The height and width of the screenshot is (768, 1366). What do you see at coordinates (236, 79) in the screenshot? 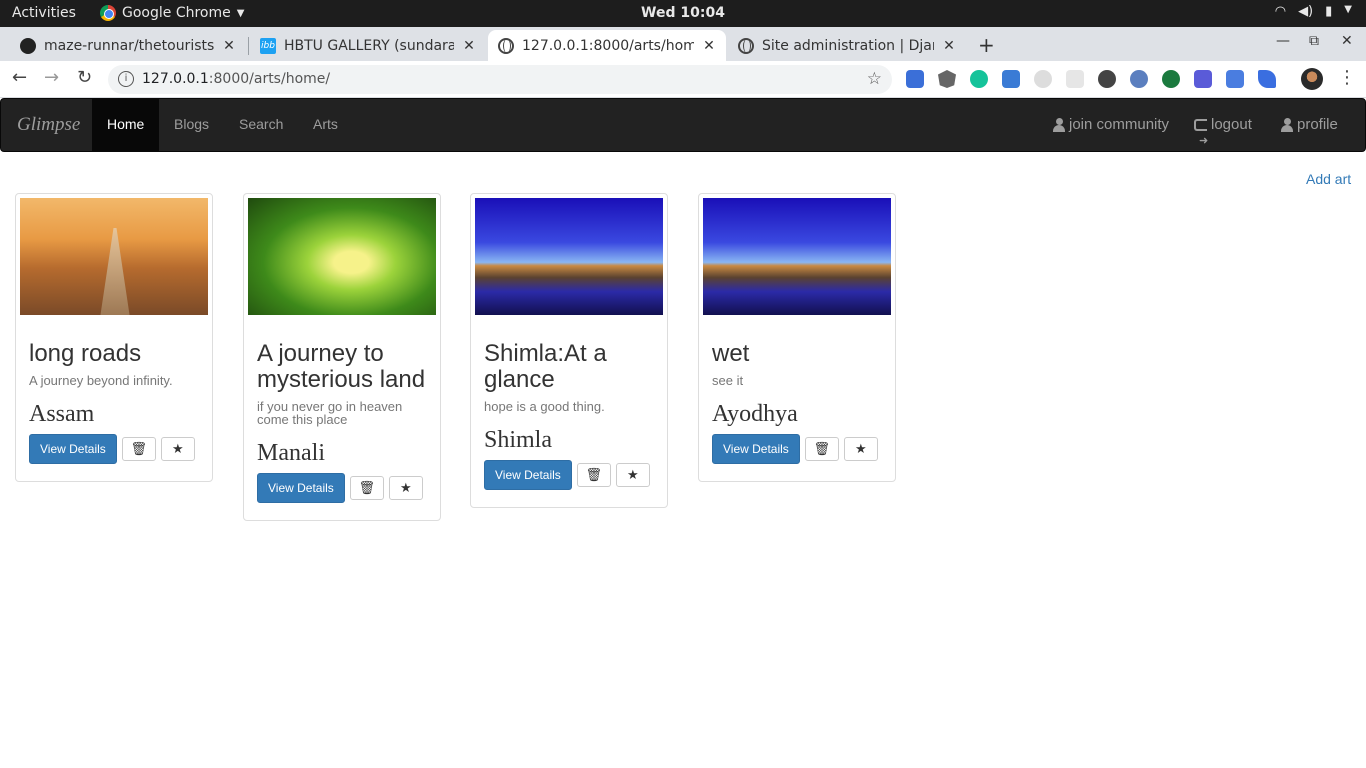
I see `url-text: 127.0.0.1:8000/arts/home/` at bounding box center [236, 79].